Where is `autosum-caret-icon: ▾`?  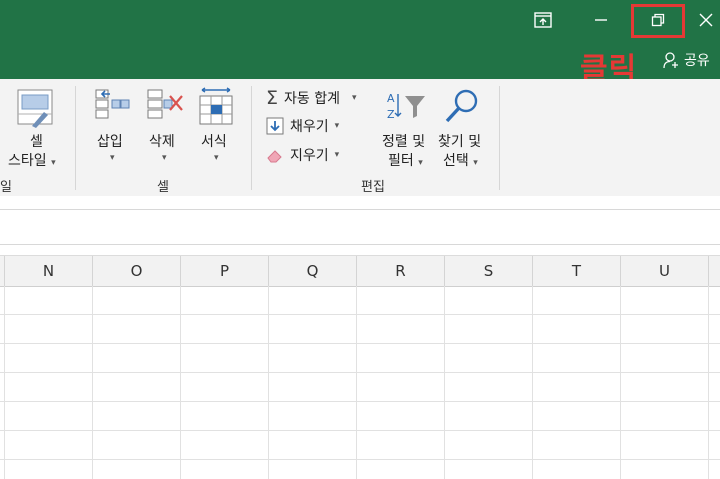
autosum-caret-icon: ▾ is located at coordinates (354, 98).